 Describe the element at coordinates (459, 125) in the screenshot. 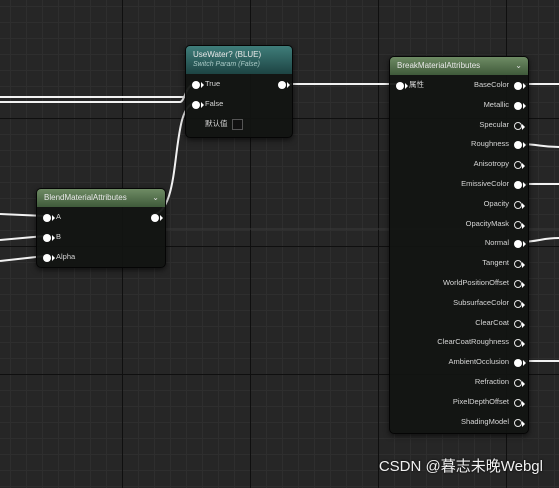

I see `output-row-specular: Specular` at that location.